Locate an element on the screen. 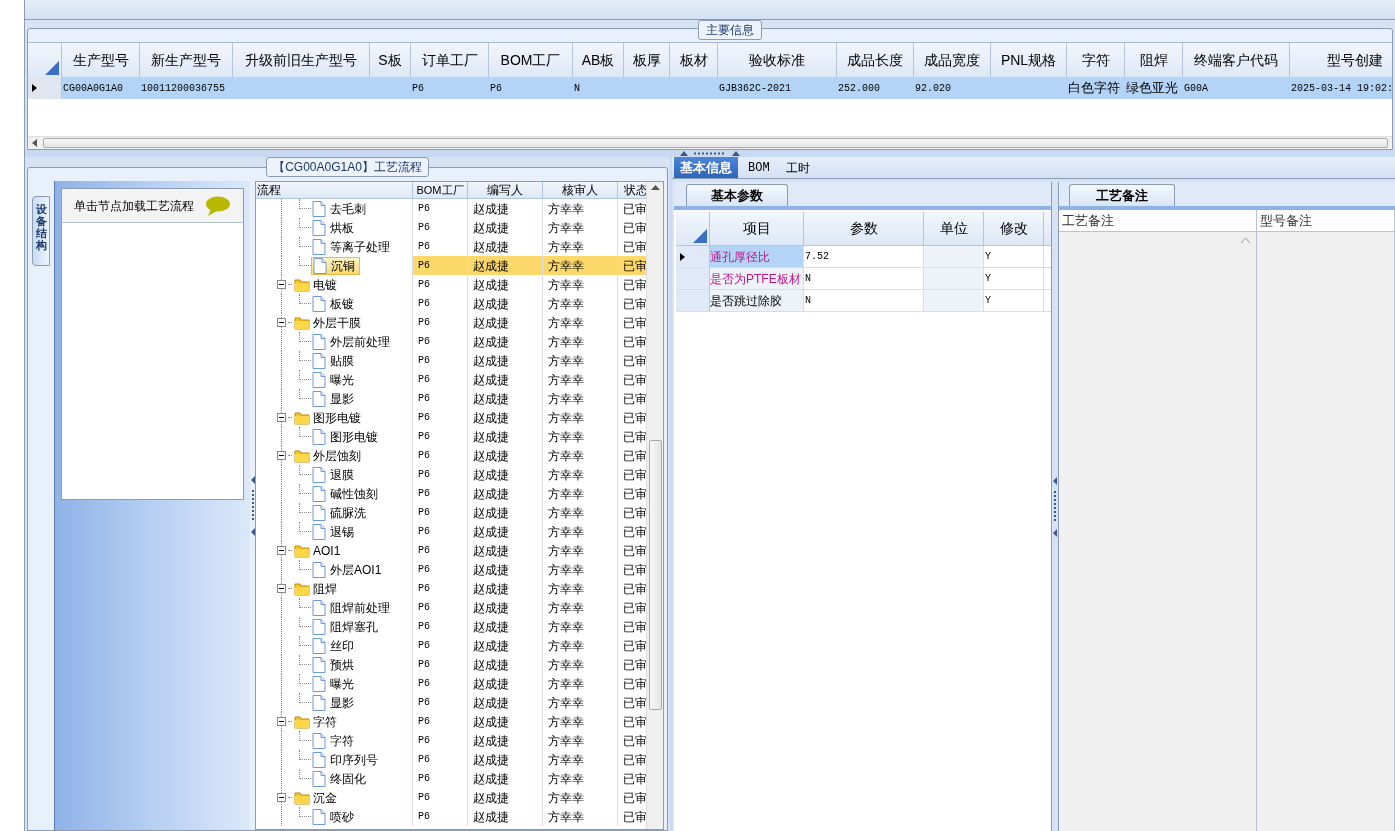 Image resolution: width=1395 pixels, height=831 pixels. tab: 工时 is located at coordinates (797, 167).